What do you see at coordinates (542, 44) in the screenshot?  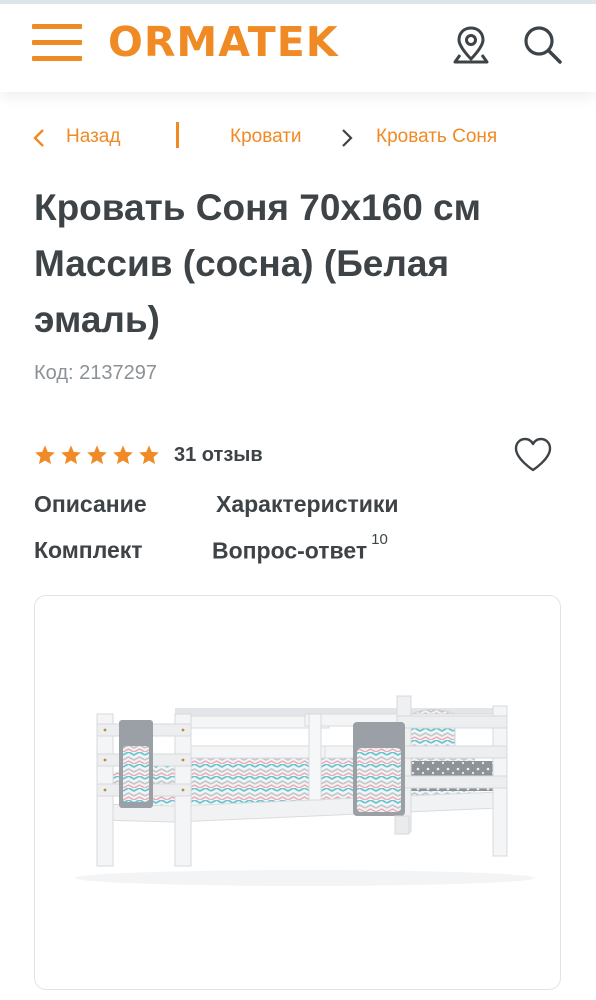 I see `search-icon` at bounding box center [542, 44].